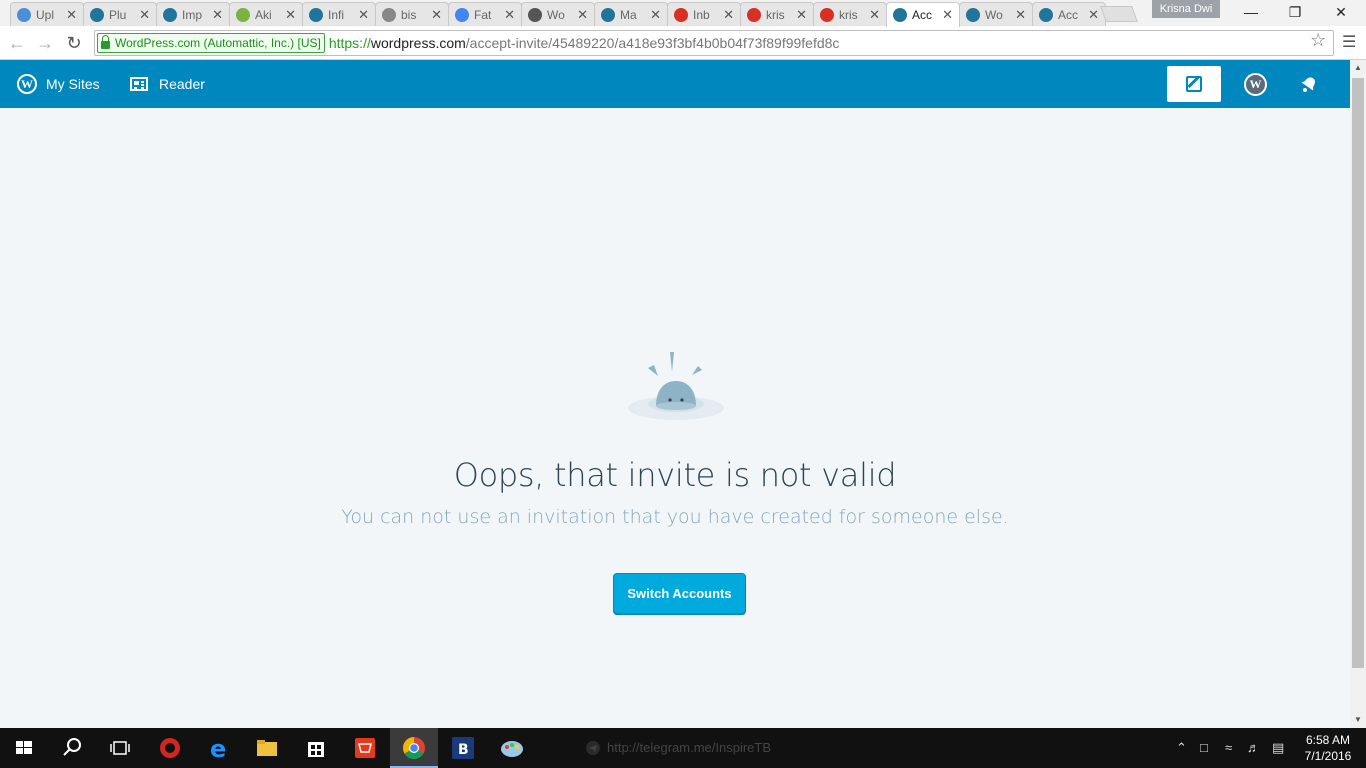  What do you see at coordinates (1309, 84) in the screenshot?
I see `notifications-bell-icon` at bounding box center [1309, 84].